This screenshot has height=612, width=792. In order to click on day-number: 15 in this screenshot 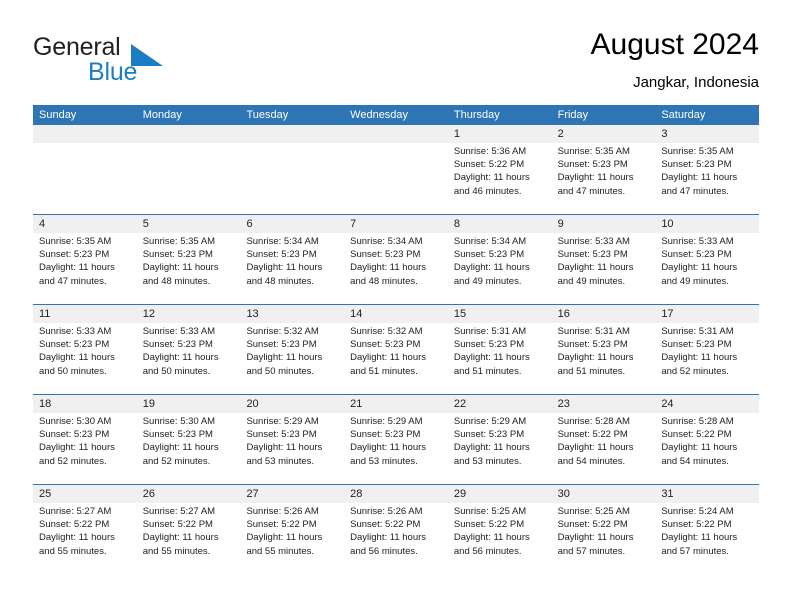, I will do `click(500, 314)`.